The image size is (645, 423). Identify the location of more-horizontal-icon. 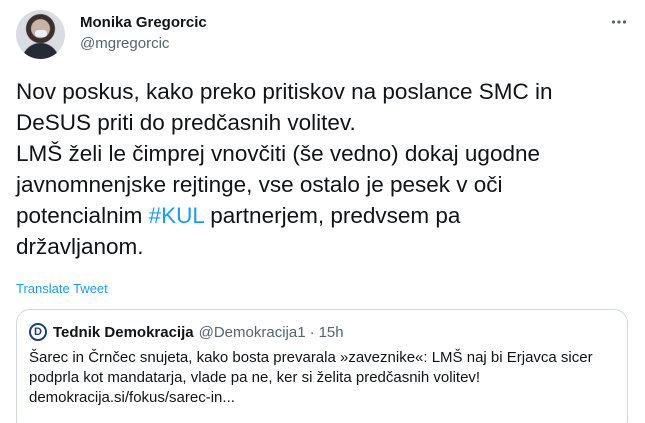
(619, 22).